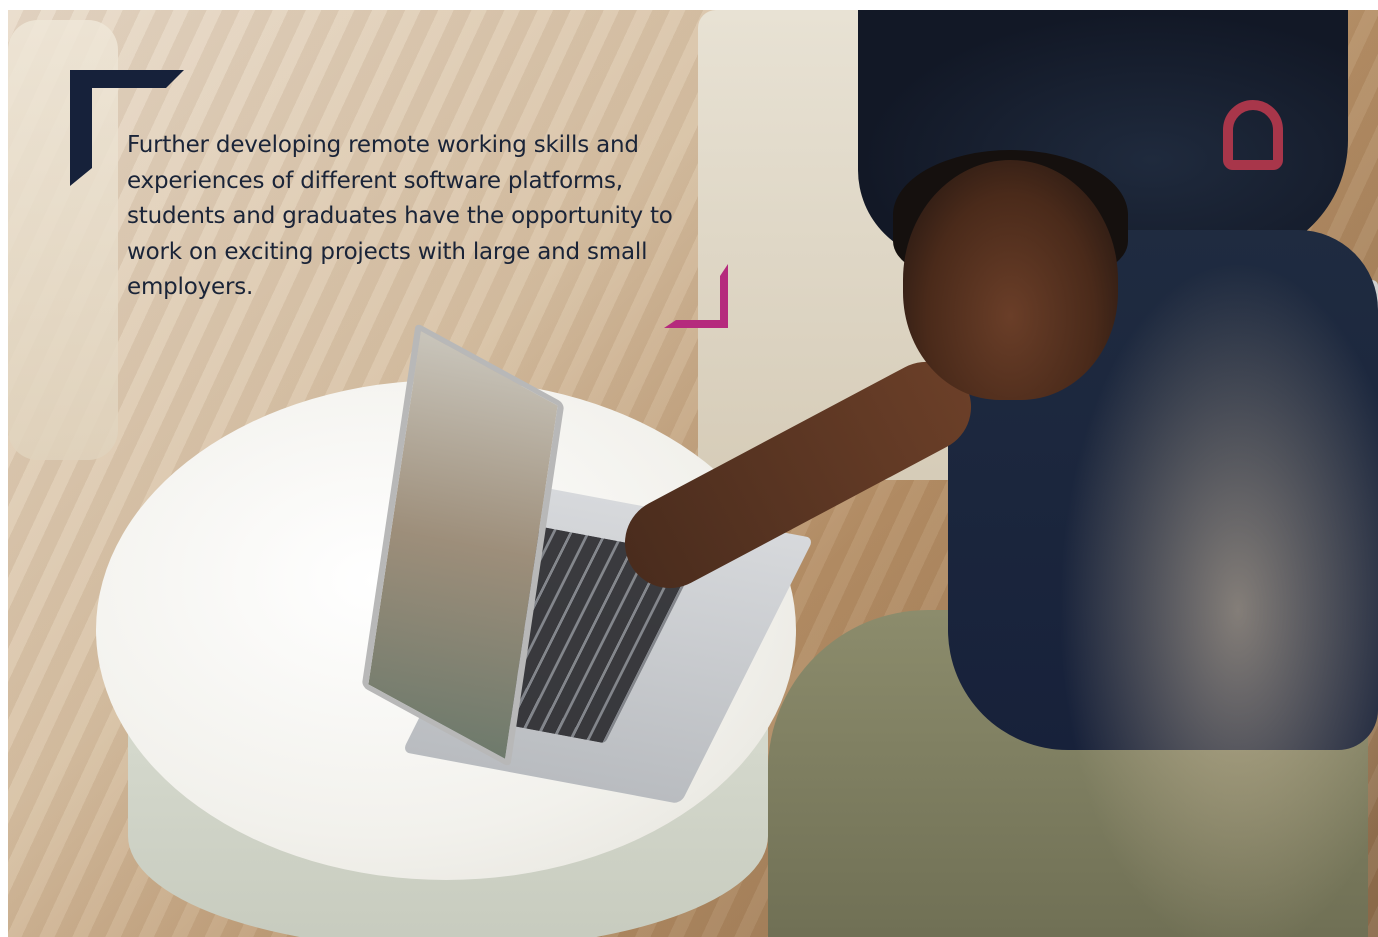 The width and height of the screenshot is (1378, 937). Describe the element at coordinates (1253, 135) in the screenshot. I see `backpack-strap` at that location.